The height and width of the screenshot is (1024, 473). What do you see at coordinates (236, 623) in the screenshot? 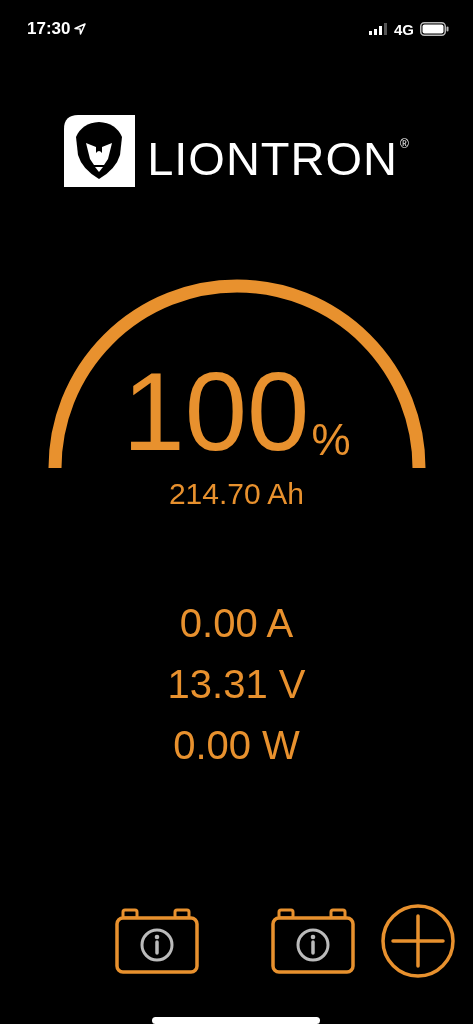
I see `reading-value: 0.00 A` at bounding box center [236, 623].